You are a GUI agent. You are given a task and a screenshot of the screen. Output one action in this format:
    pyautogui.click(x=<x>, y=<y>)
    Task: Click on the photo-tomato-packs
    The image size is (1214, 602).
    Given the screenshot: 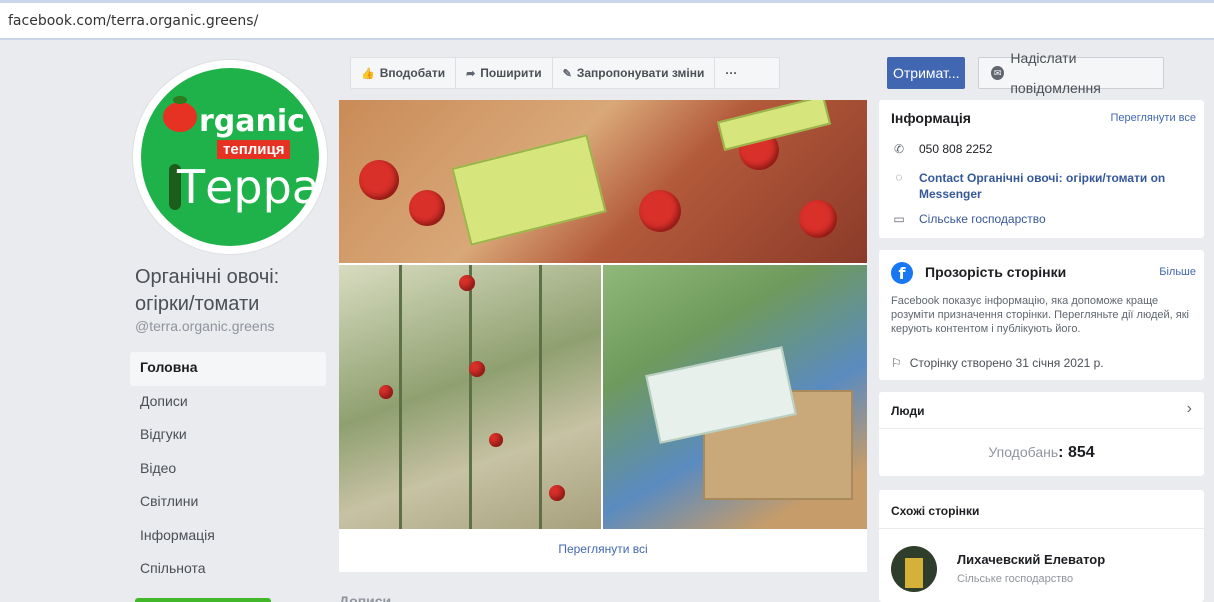 What is the action you would take?
    pyautogui.click(x=603, y=181)
    